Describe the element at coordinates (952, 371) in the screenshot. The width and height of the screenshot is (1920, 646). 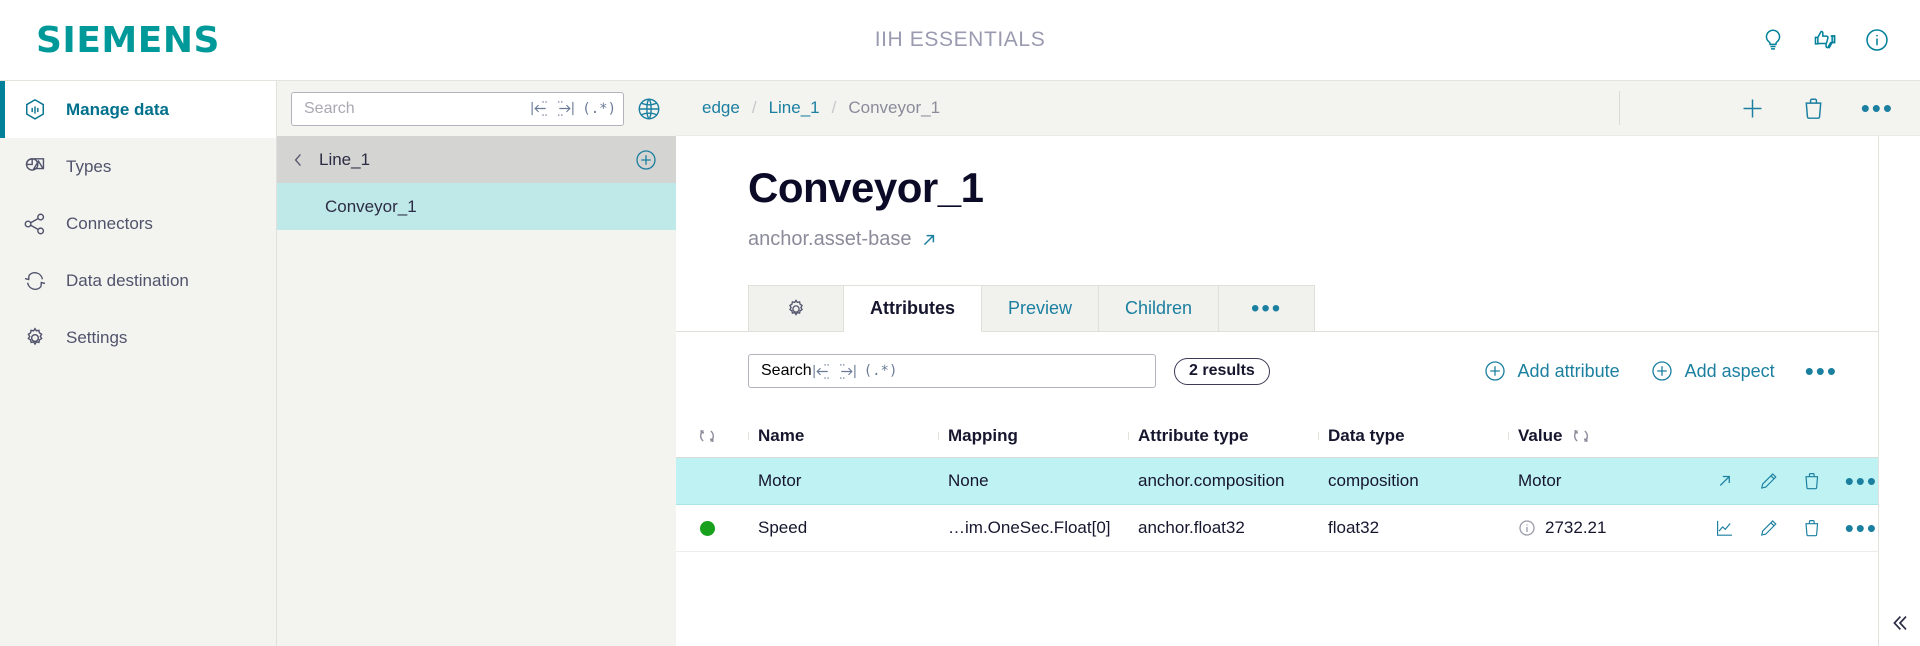
I see `attribute-search-input: Search (.*)` at that location.